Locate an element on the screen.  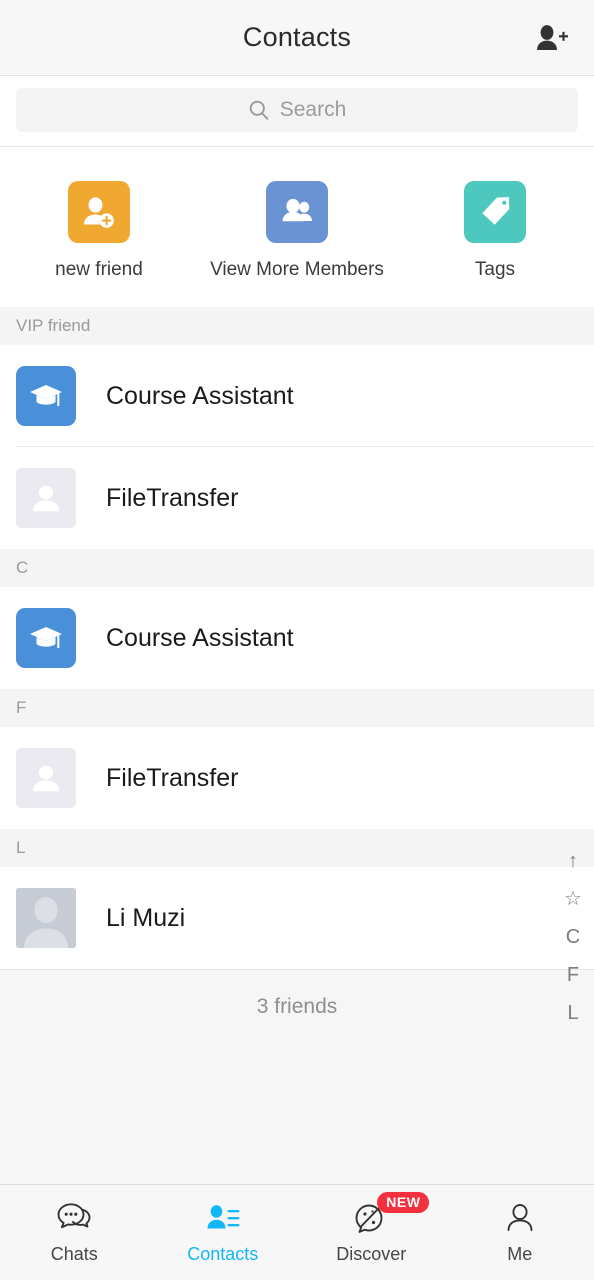
page-title: Contacts is located at coordinates (297, 37).